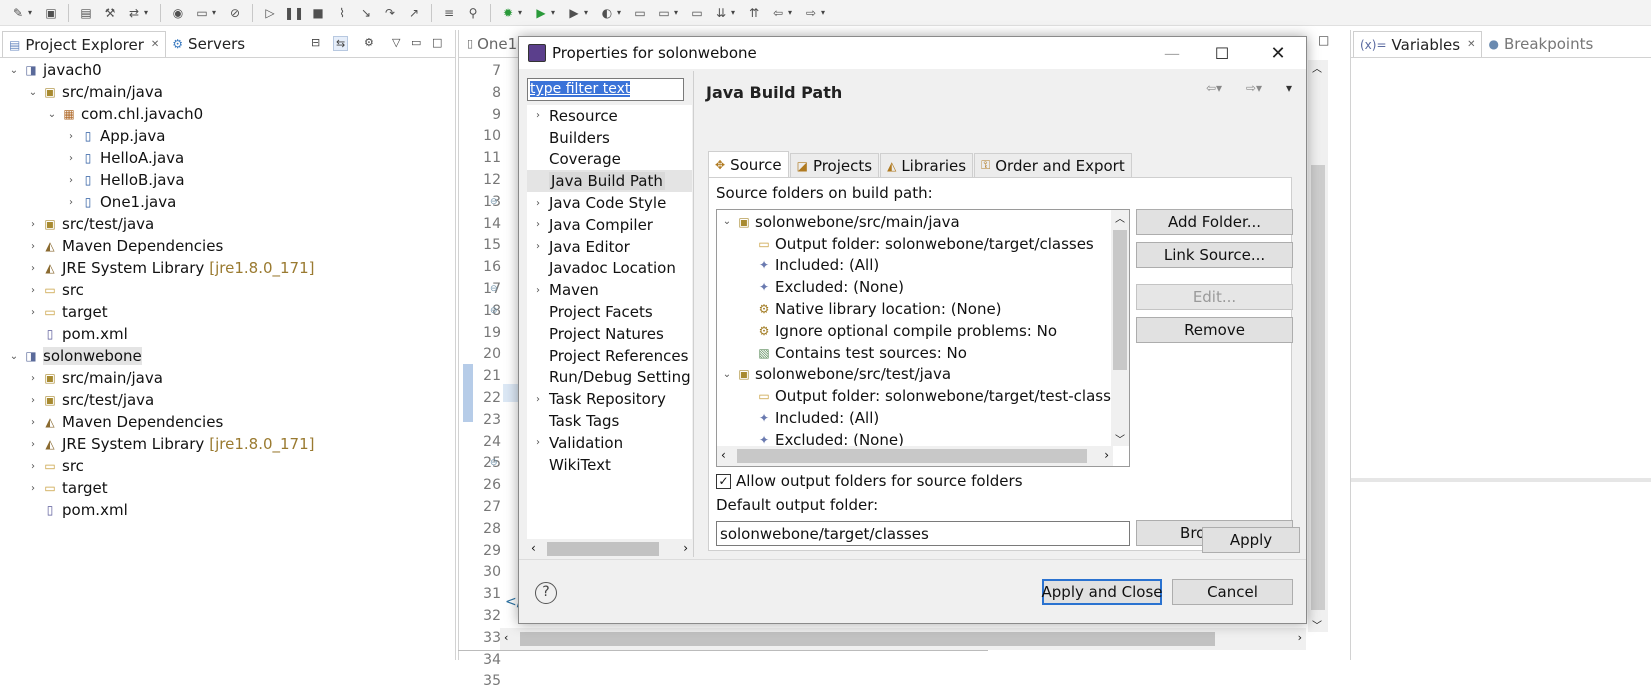 This screenshot has width=1651, height=693. Describe the element at coordinates (227, 114) in the screenshot. I see `tree-item: ⌄ ▦ com.chl.javach0` at that location.